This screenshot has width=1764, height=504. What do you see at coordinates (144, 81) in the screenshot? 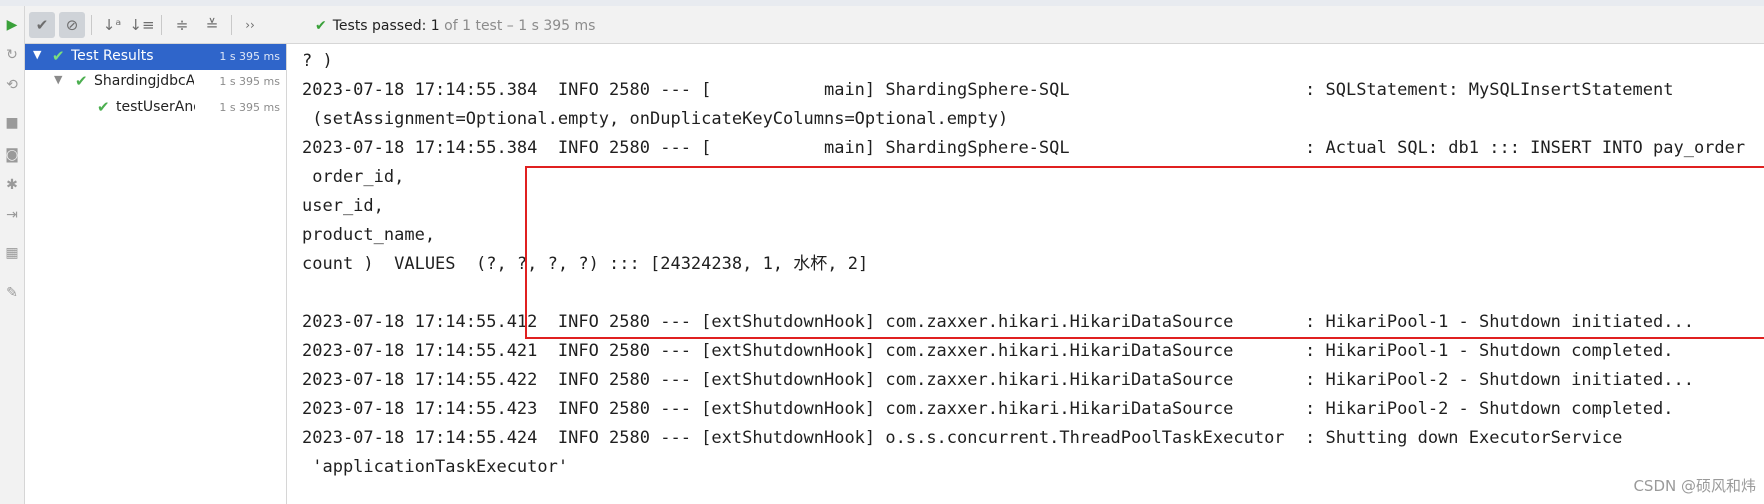
I see `tree-item-label: ShardingjdbcApp` at bounding box center [144, 81].